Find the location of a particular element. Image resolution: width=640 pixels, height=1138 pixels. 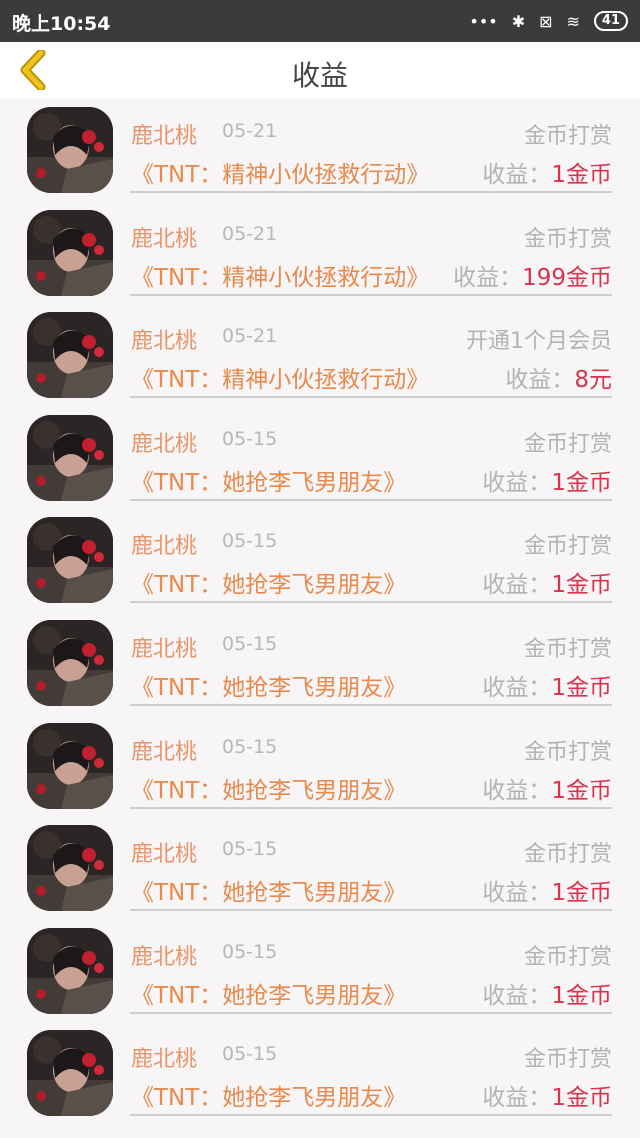

earning-value: 8元 is located at coordinates (593, 380).